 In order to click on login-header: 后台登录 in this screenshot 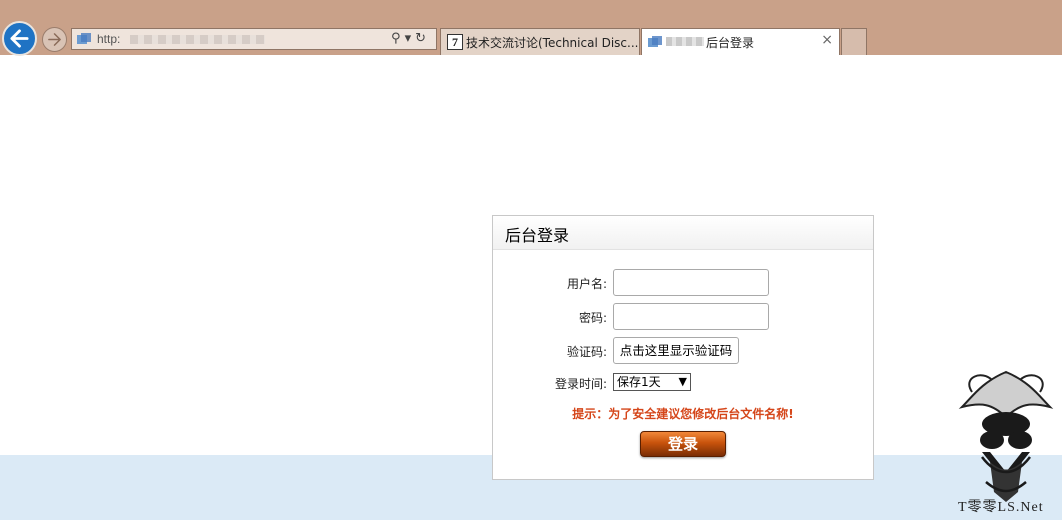, I will do `click(683, 233)`.